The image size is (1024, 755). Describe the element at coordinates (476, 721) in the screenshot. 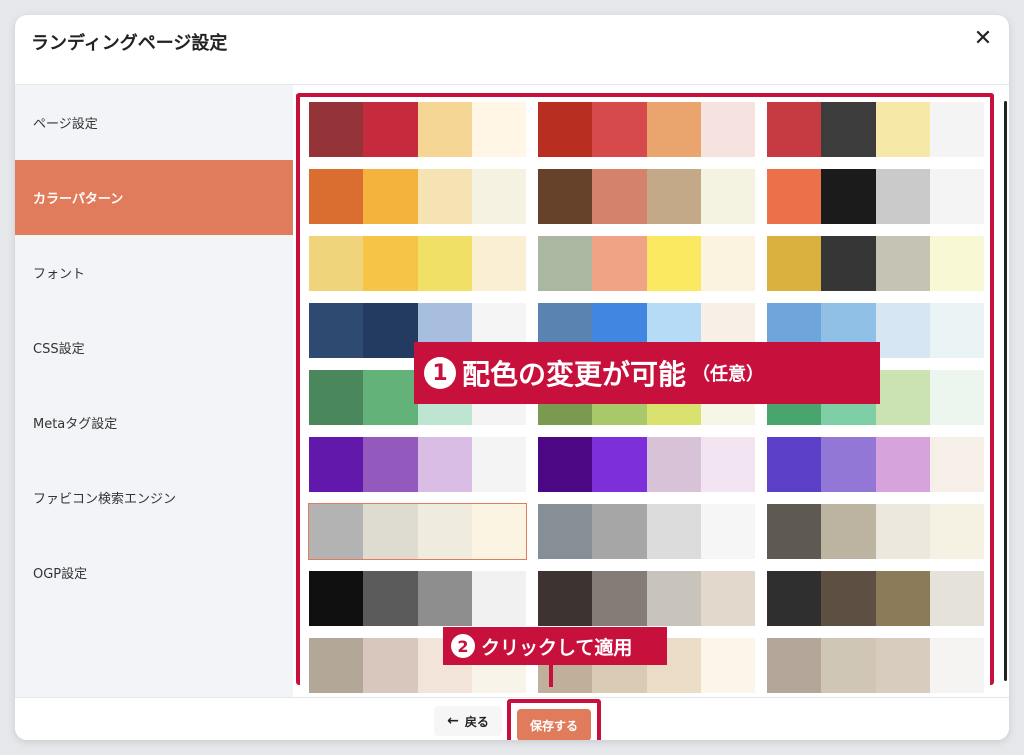

I see `back-button-label: 戻る` at that location.